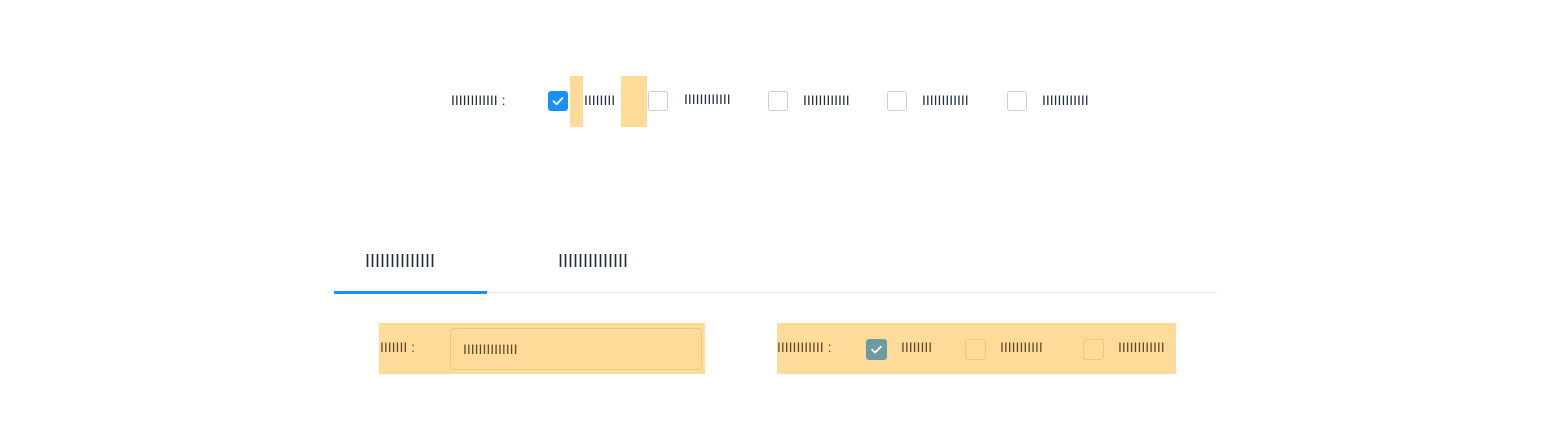 This screenshot has width=1566, height=442. Describe the element at coordinates (804, 347) in the screenshot. I see `form-checkbox-group-label: IIIIIIIIIIII :` at that location.